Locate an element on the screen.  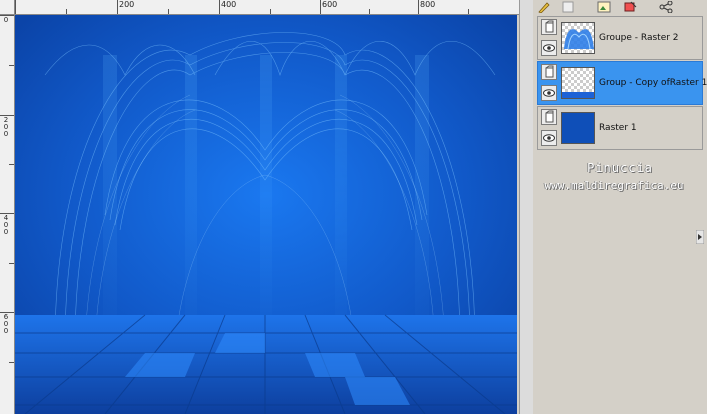
expand-arrow-icon is located at coordinates (700, 237).